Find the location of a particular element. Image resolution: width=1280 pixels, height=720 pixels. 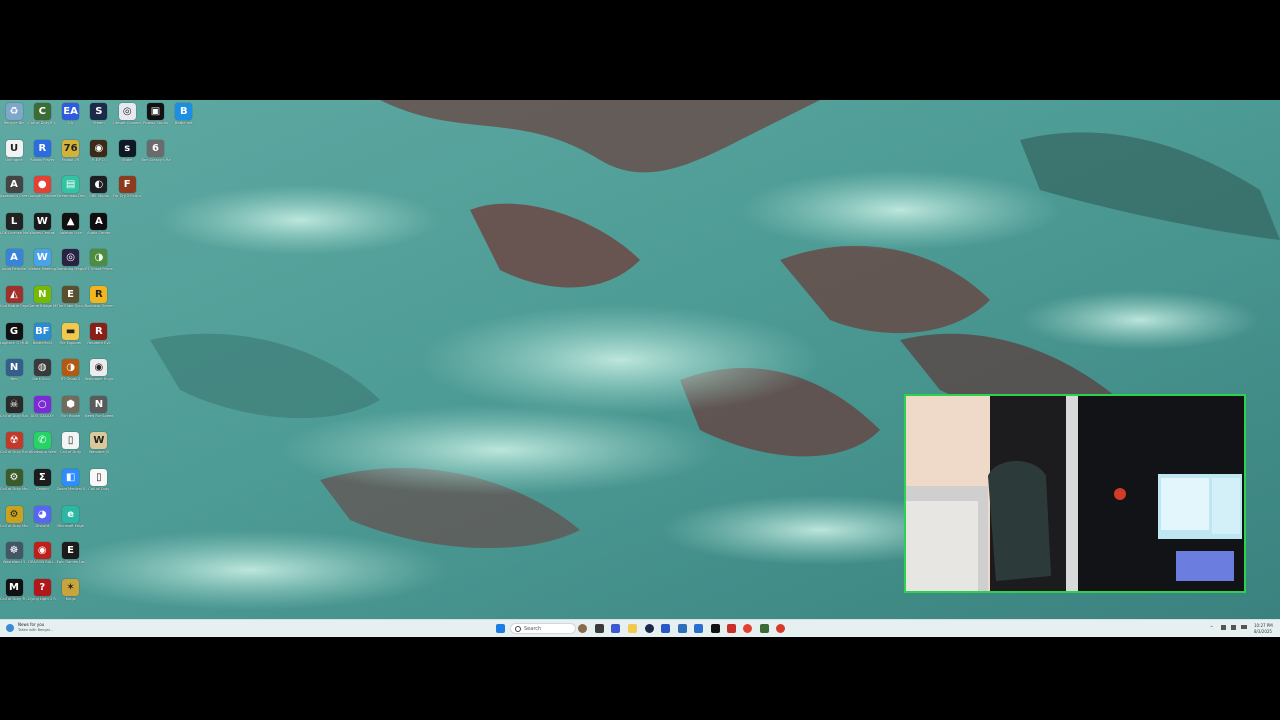

warzone-icon: W is located at coordinates (99, 441).